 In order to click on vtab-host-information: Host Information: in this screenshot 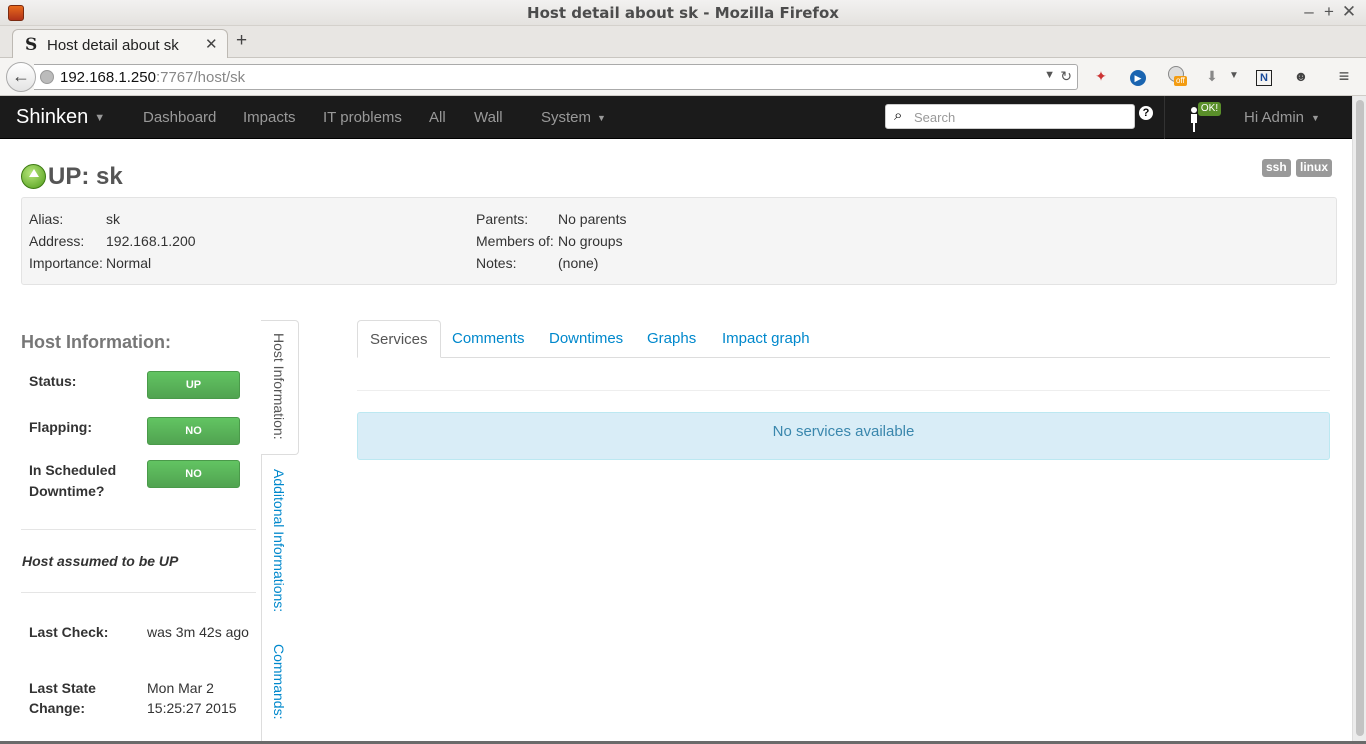, I will do `click(280, 387)`.